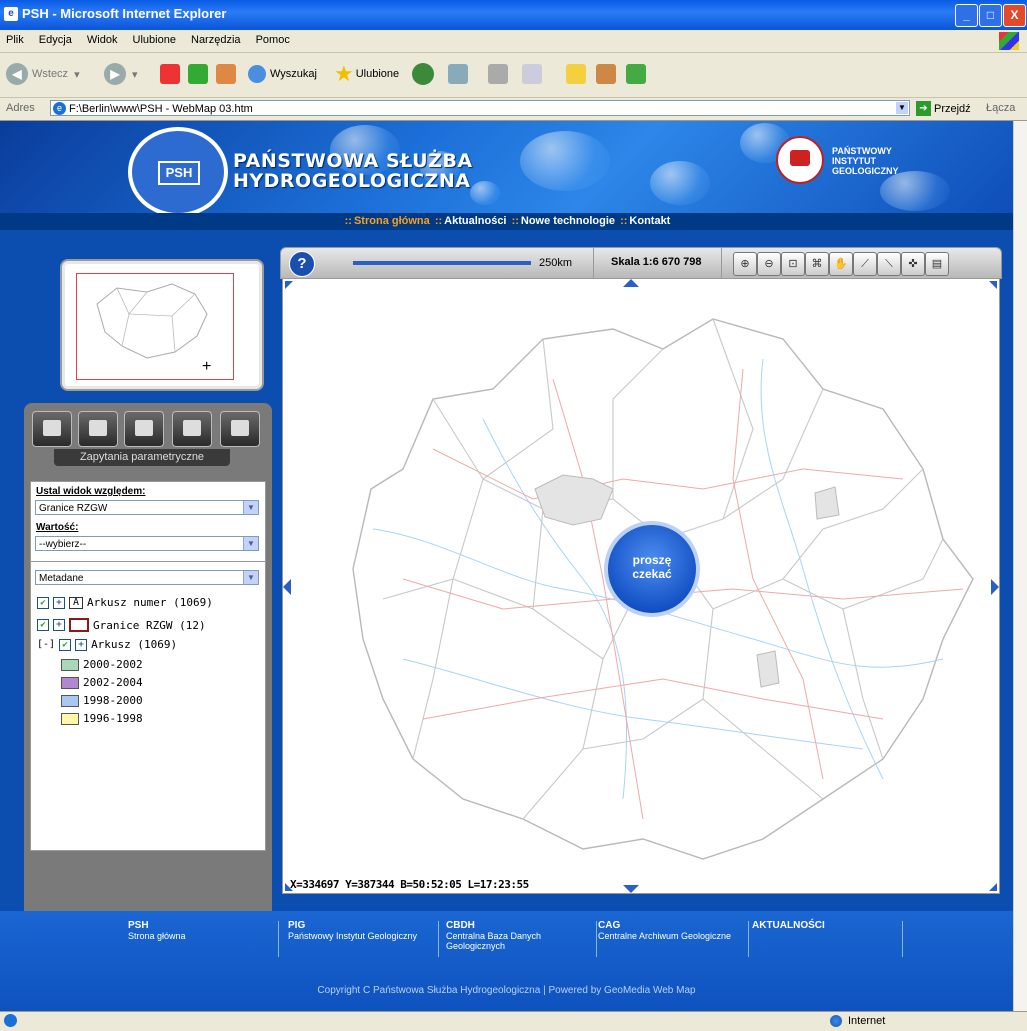 The height and width of the screenshot is (1031, 1027). What do you see at coordinates (952, 108) in the screenshot?
I see `go-label: Przejdź` at bounding box center [952, 108].